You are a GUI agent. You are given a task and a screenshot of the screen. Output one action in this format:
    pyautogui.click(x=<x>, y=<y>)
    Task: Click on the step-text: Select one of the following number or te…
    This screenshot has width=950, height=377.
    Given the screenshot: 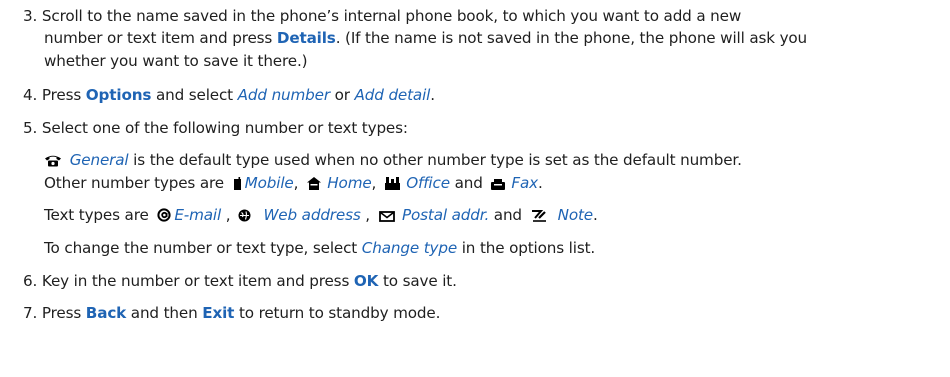 What is the action you would take?
    pyautogui.click(x=224, y=128)
    